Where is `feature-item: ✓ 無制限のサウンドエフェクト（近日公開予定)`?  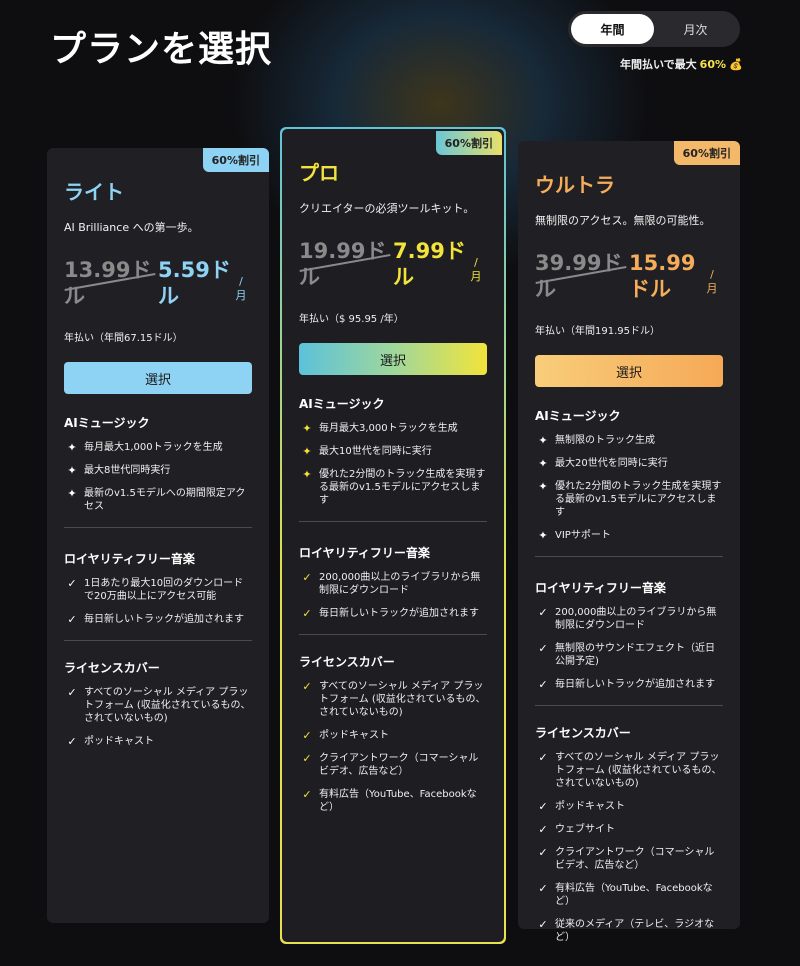 feature-item: ✓ 無制限のサウンドエフェクト（近日公開予定) is located at coordinates (629, 655).